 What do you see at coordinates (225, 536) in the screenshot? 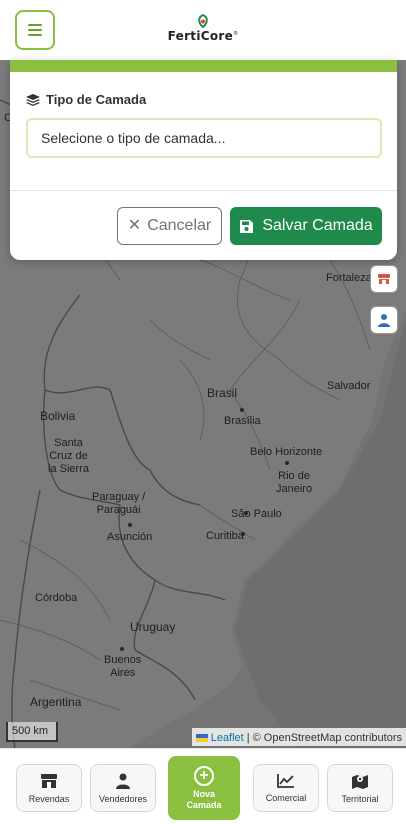
I see `map-label-curitiba: Curitiba` at bounding box center [225, 536].